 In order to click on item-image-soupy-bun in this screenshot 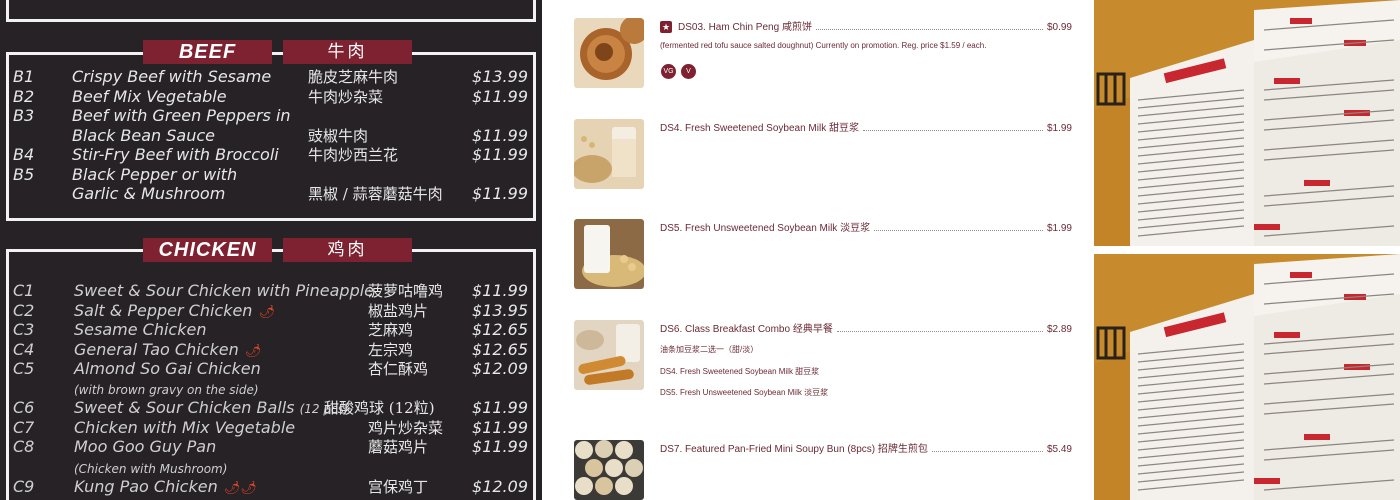, I will do `click(609, 470)`.